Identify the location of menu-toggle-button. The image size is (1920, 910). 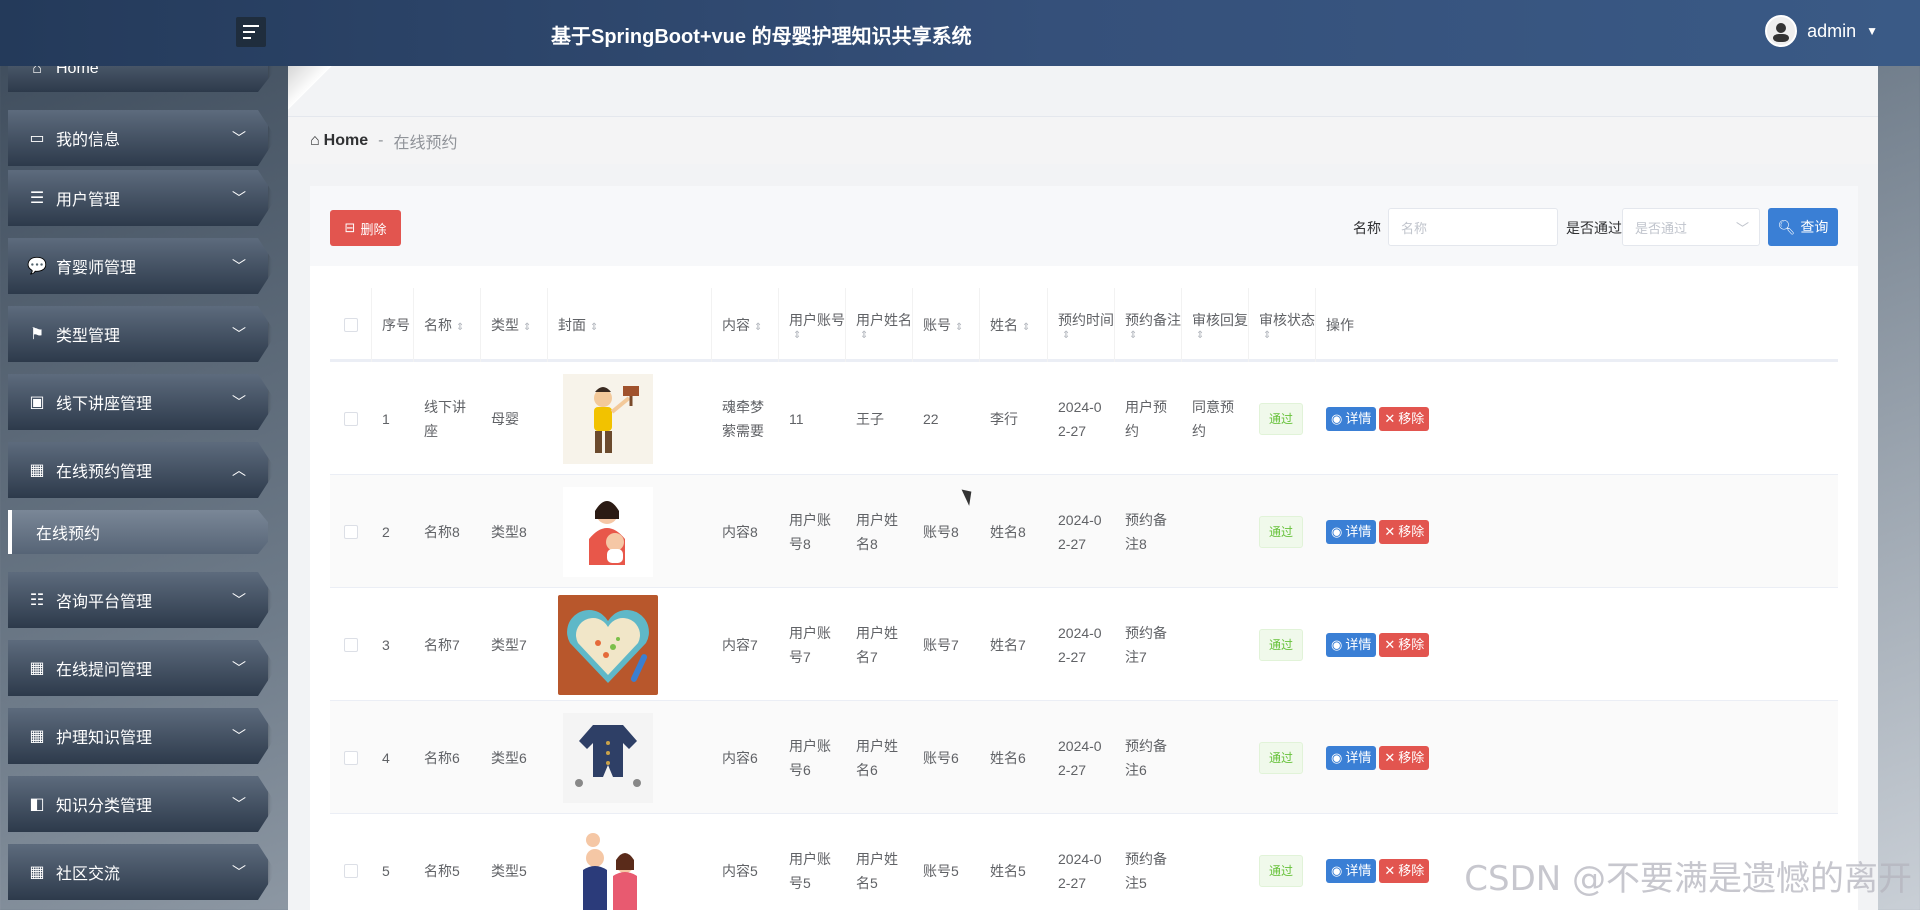
(251, 32).